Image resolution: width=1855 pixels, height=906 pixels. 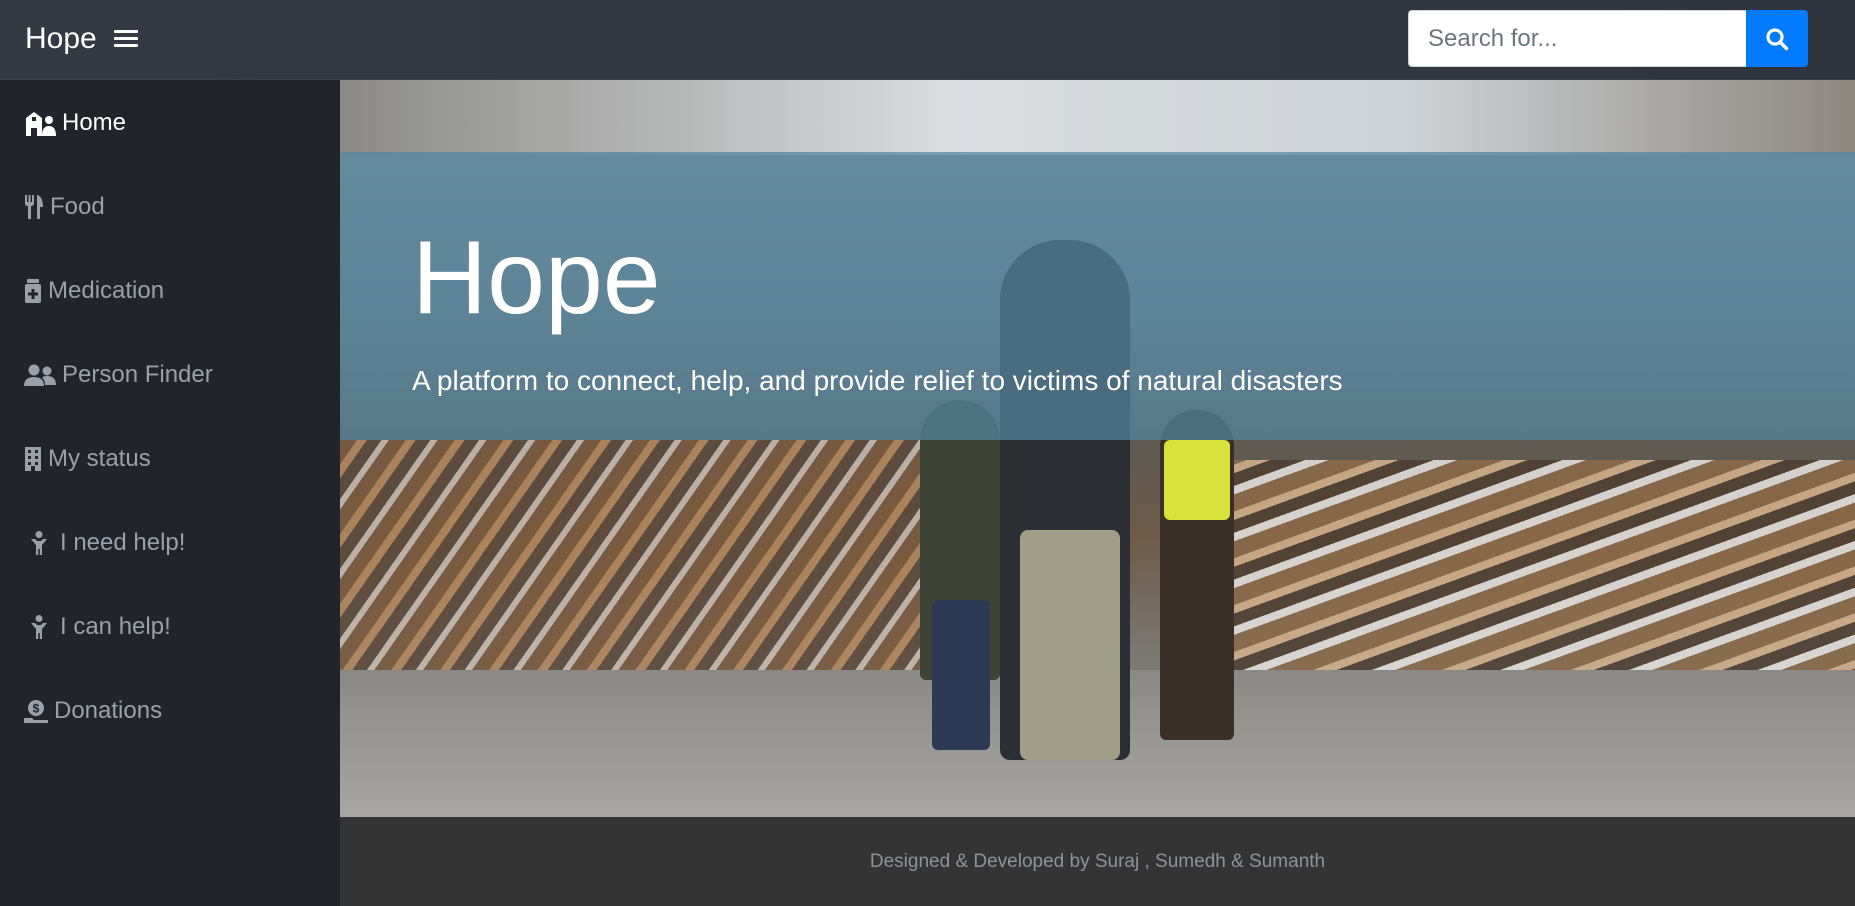 What do you see at coordinates (33, 291) in the screenshot?
I see `medkit-icon` at bounding box center [33, 291].